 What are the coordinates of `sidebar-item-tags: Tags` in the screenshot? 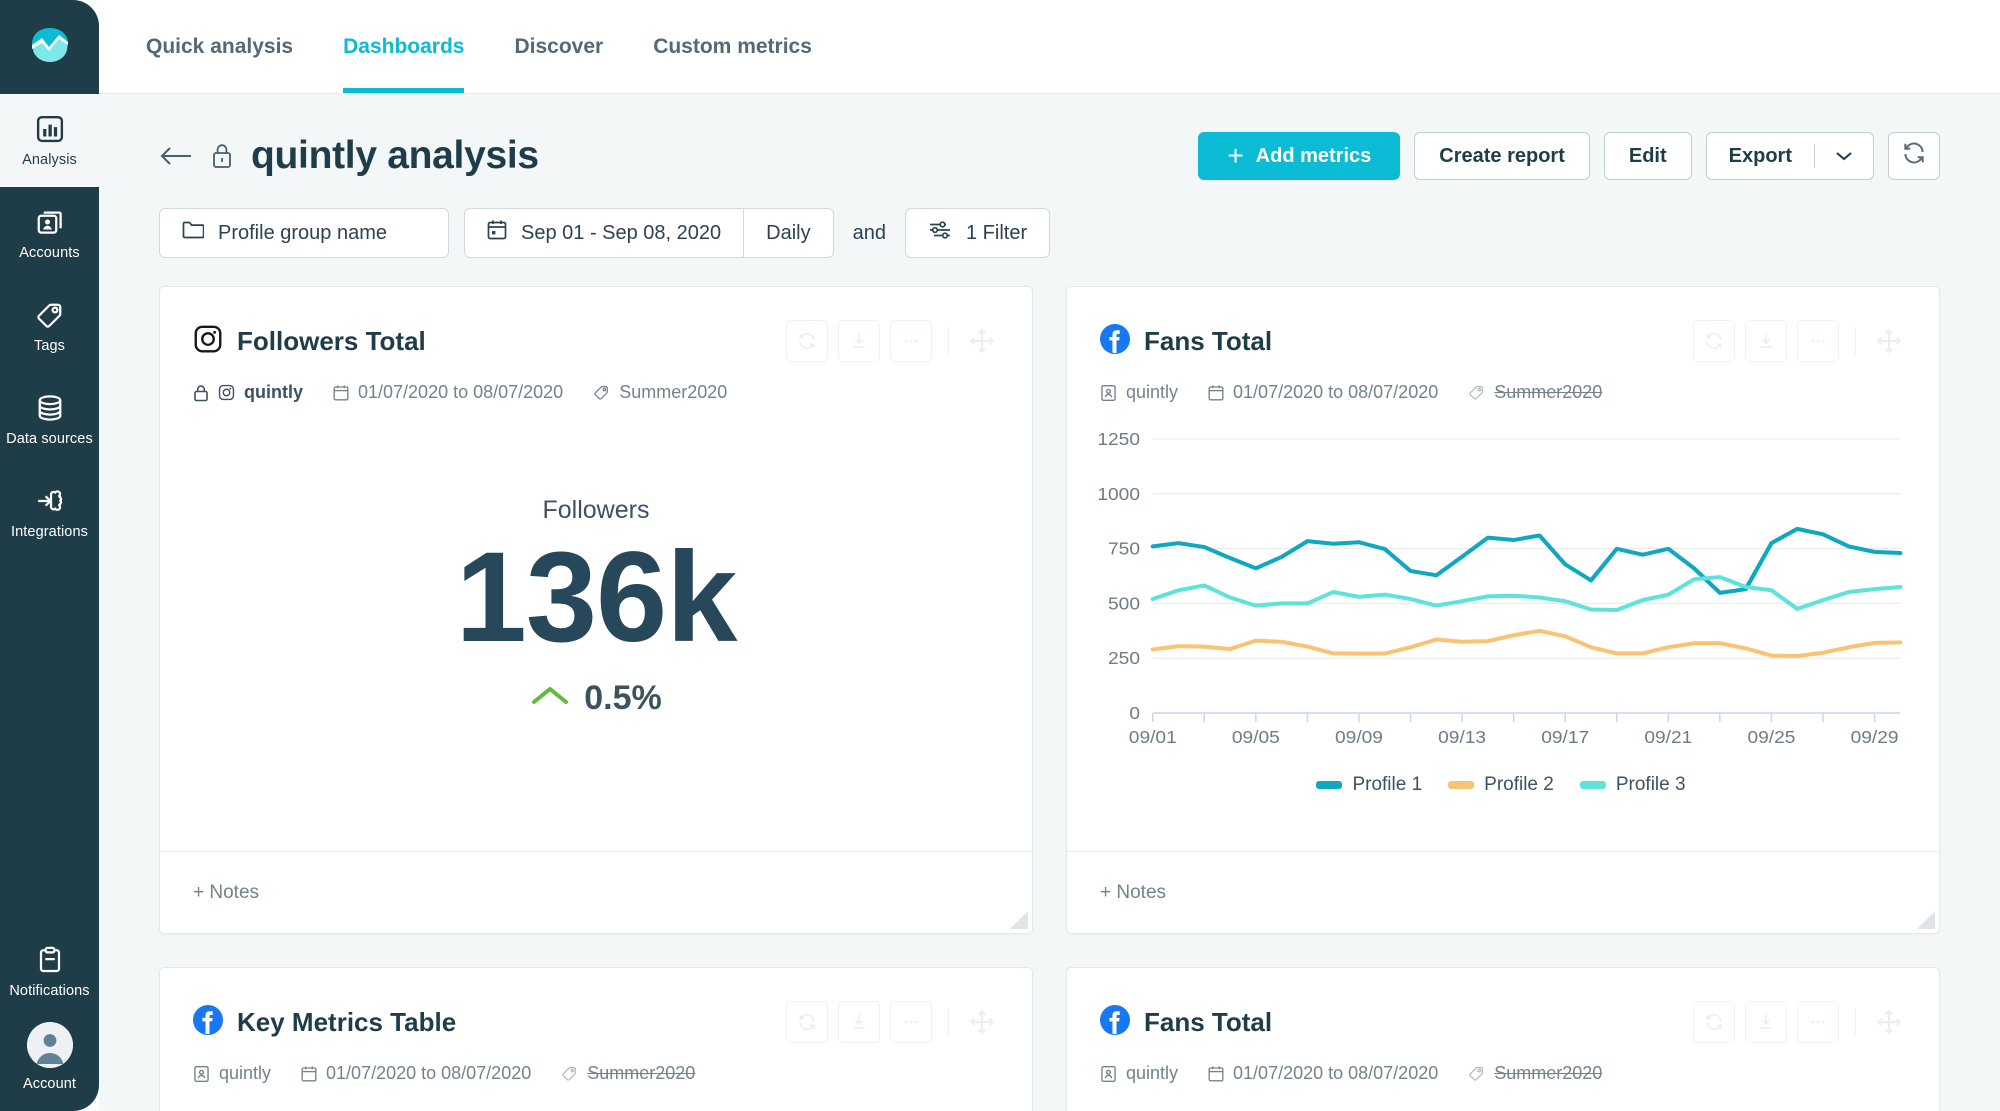 It's located at (49, 326).